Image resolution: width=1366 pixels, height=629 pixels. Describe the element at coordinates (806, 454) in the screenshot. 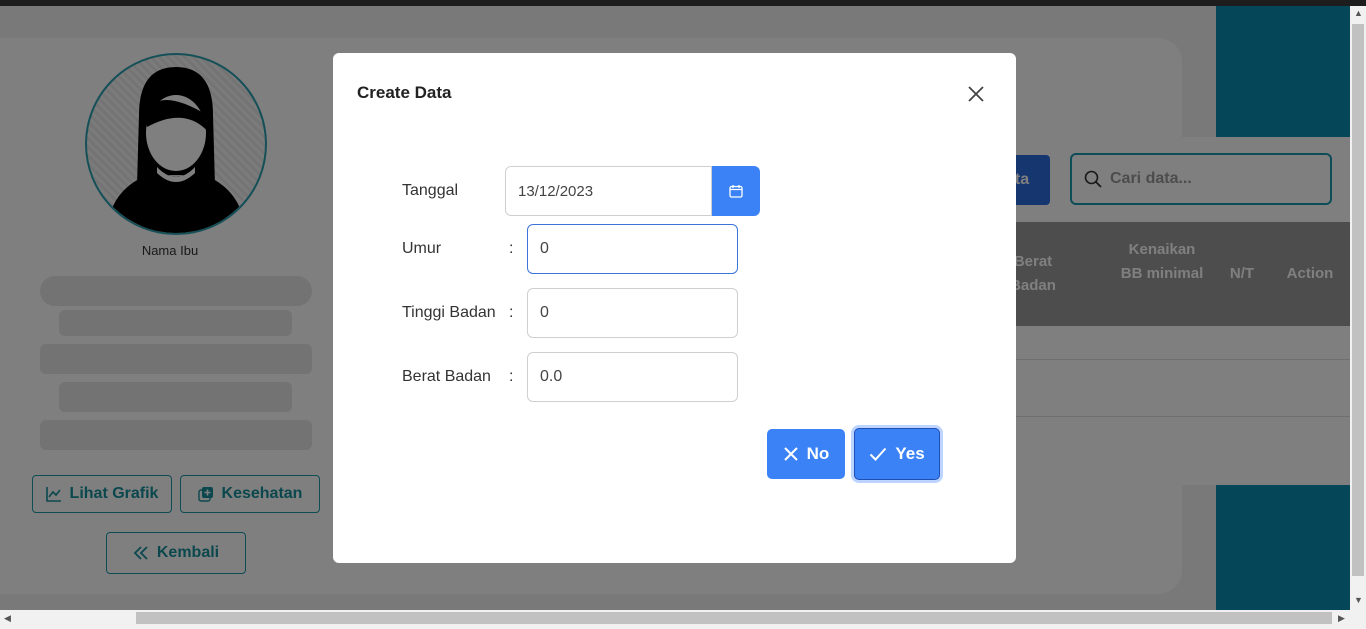

I see `no-button: No` at that location.